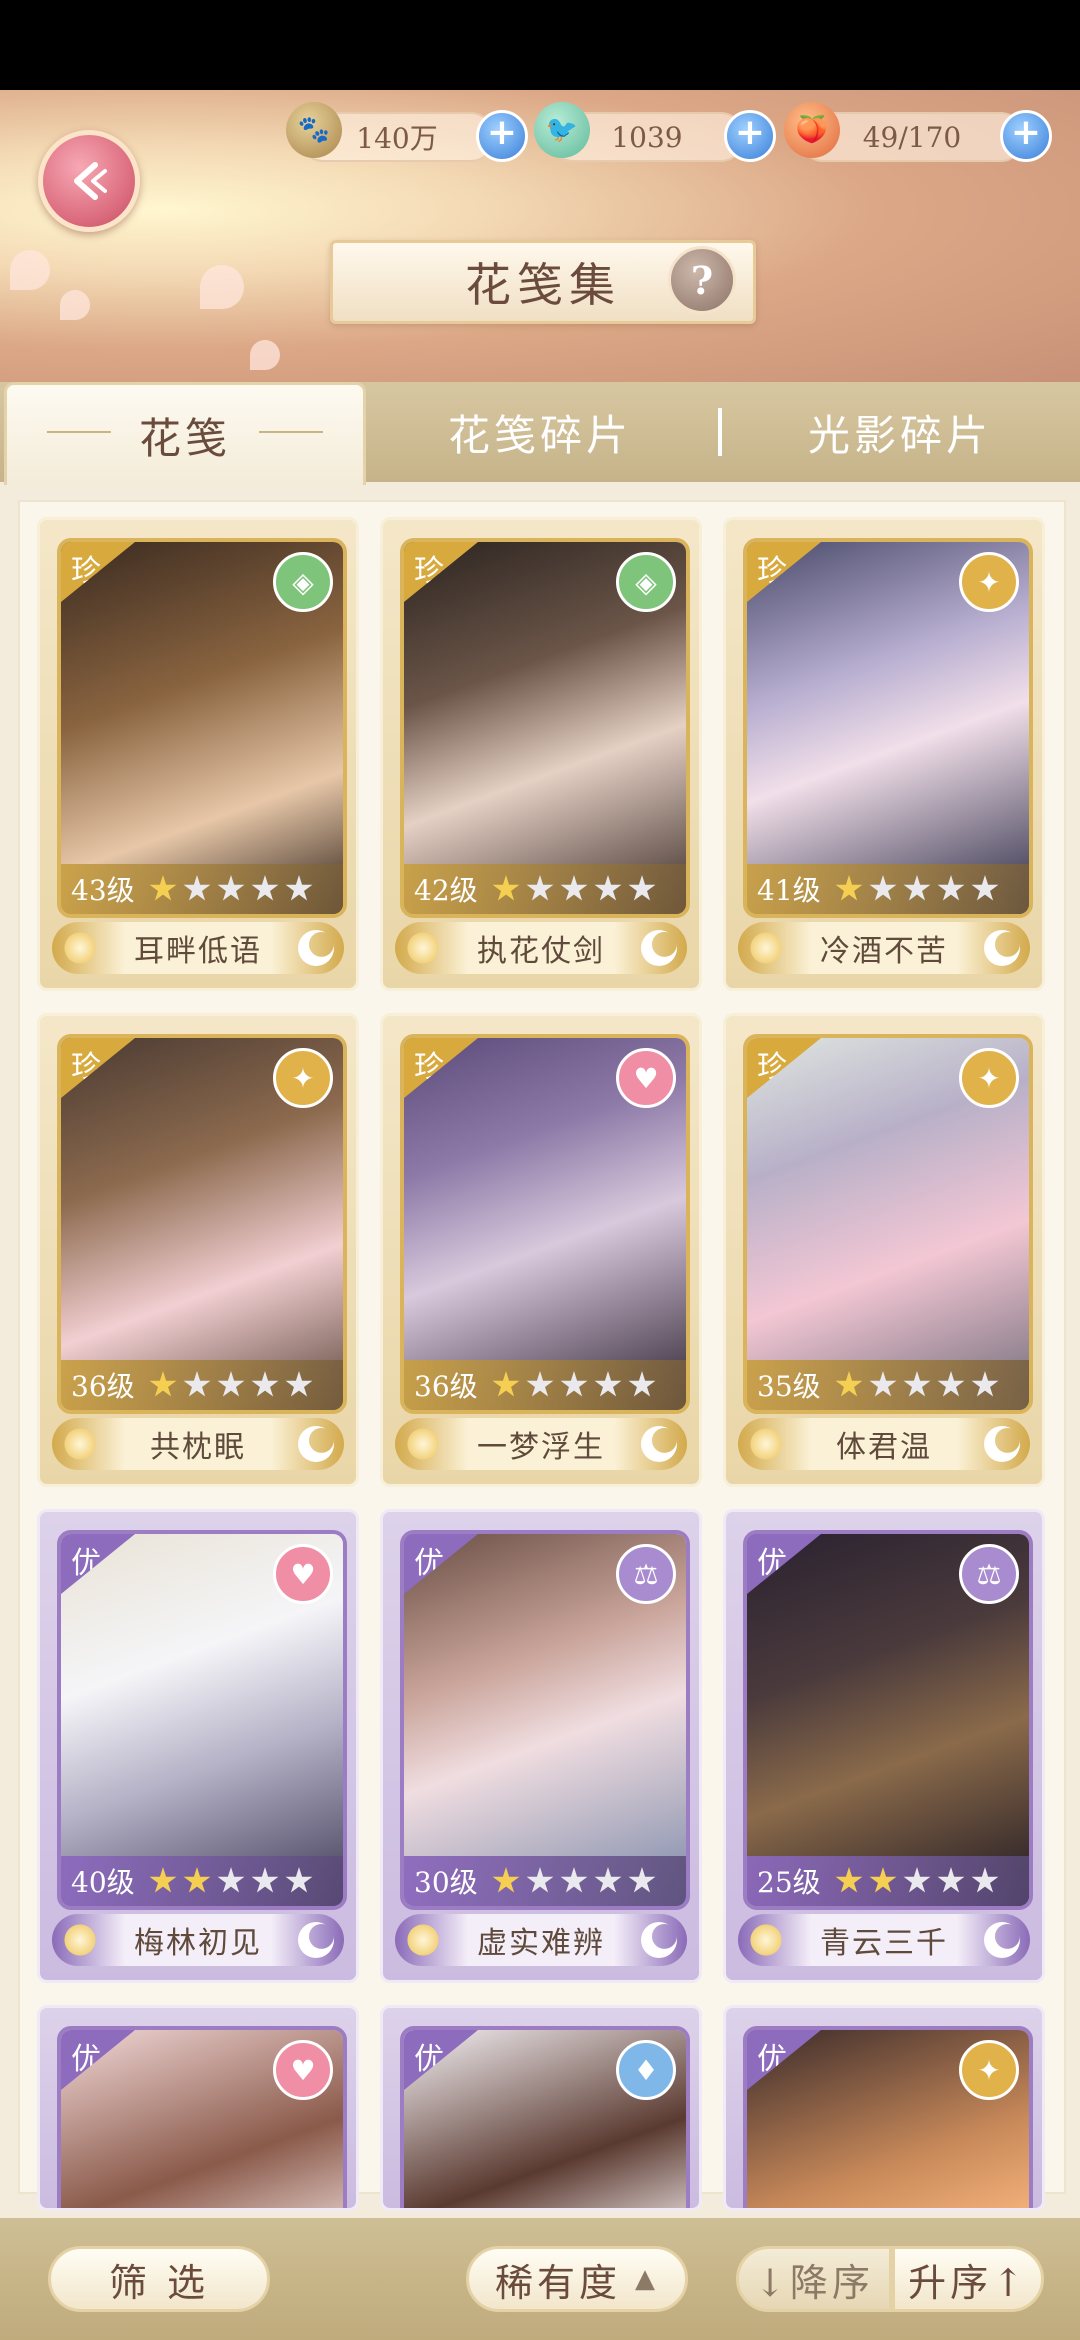 Image resolution: width=1080 pixels, height=2340 pixels. Describe the element at coordinates (814, 2279) in the screenshot. I see `sort-descending-button: ↓降序` at that location.